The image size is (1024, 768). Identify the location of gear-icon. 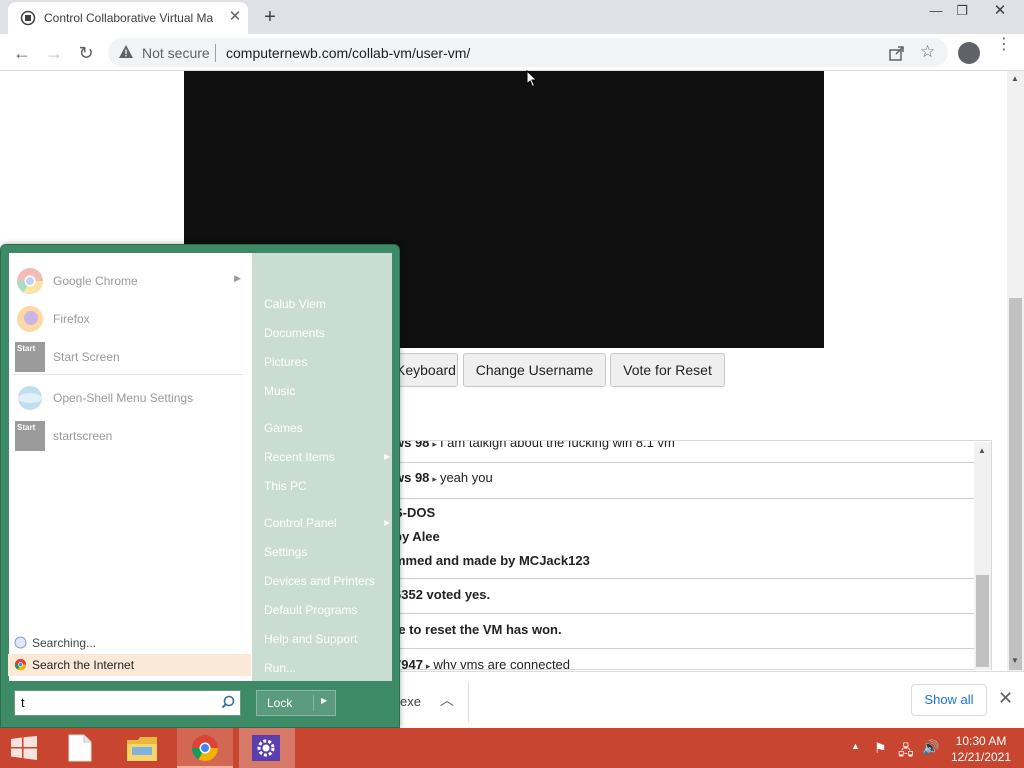
(266, 748).